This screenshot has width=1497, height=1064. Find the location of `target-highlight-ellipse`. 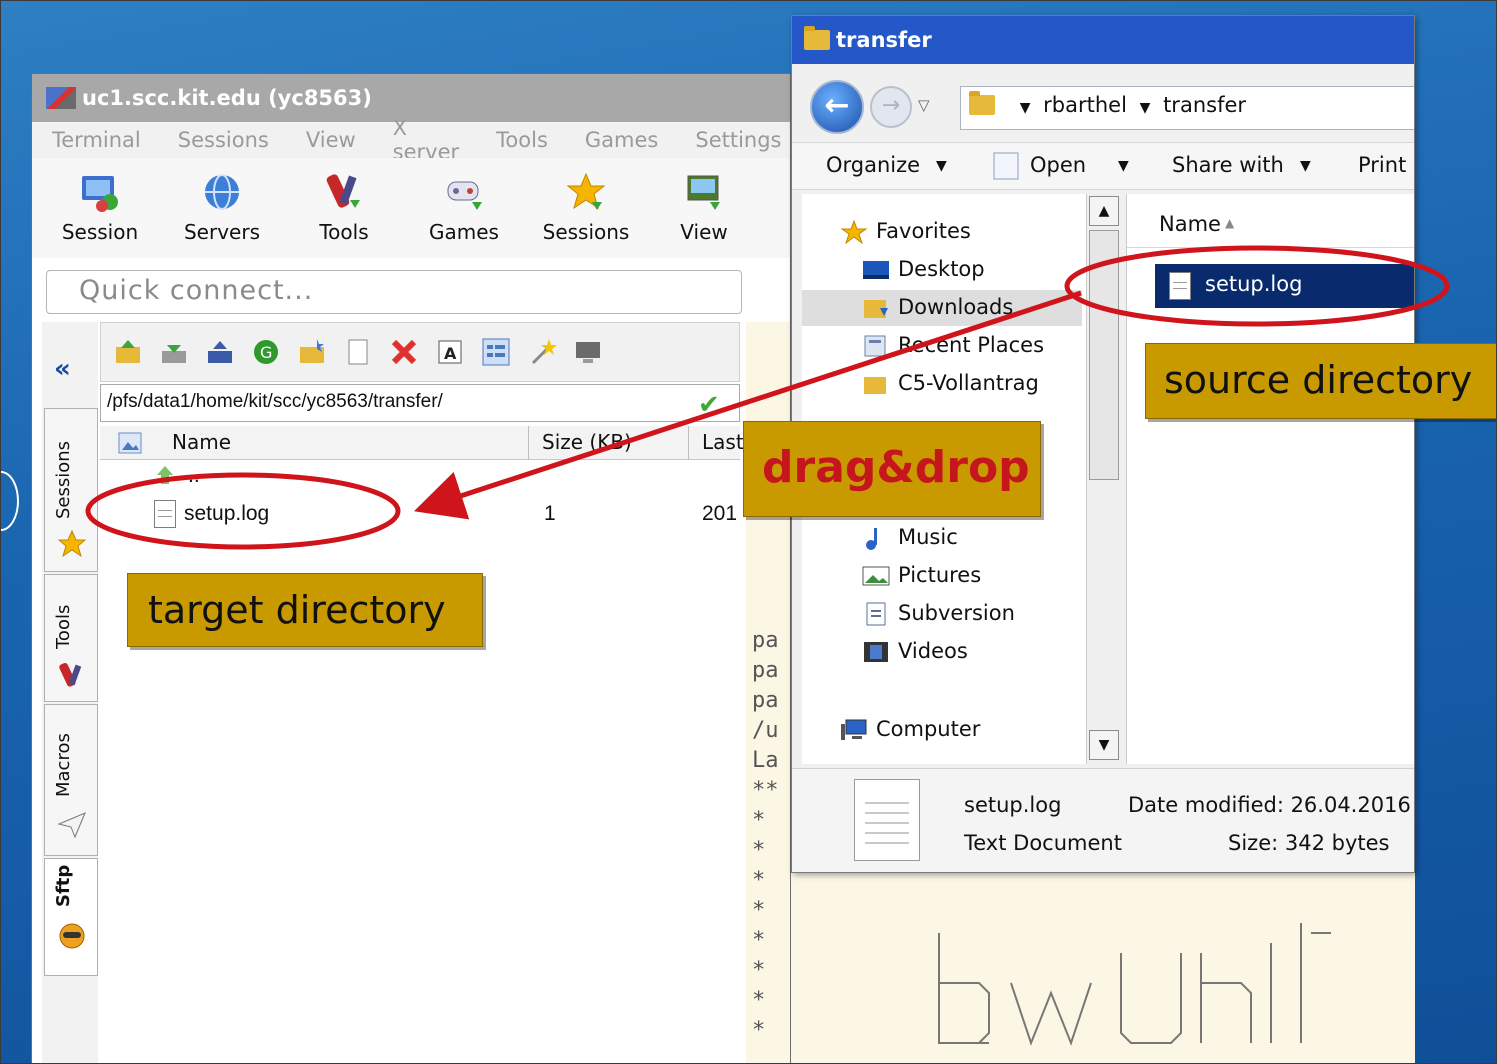

target-highlight-ellipse is located at coordinates (243, 511).